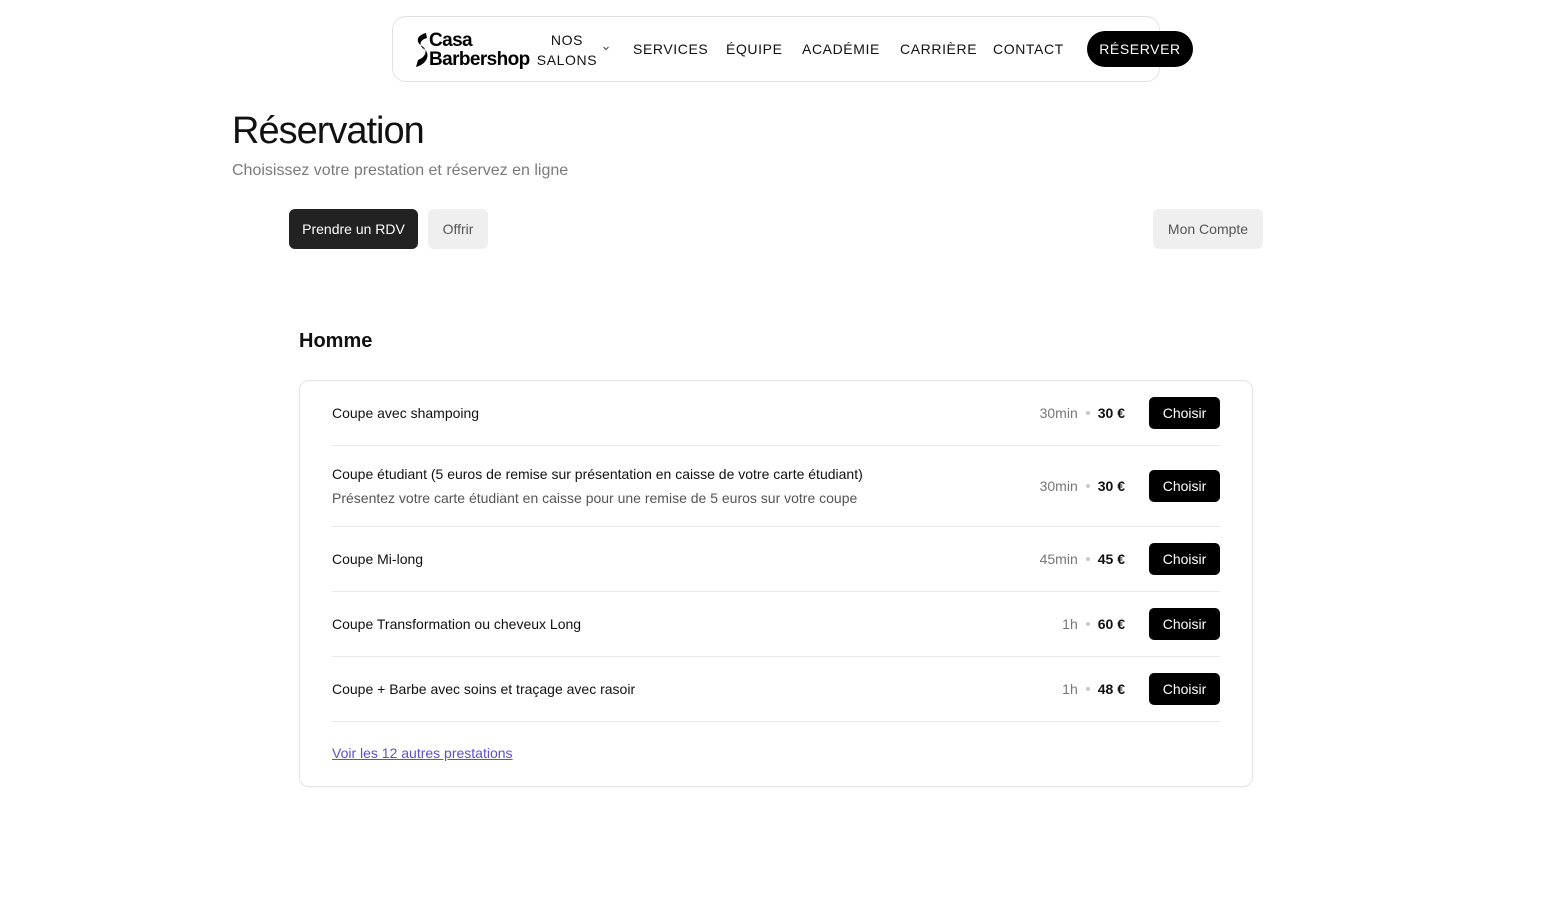  What do you see at coordinates (406, 413) in the screenshot?
I see `service-name: Coupe avec shampoing` at bounding box center [406, 413].